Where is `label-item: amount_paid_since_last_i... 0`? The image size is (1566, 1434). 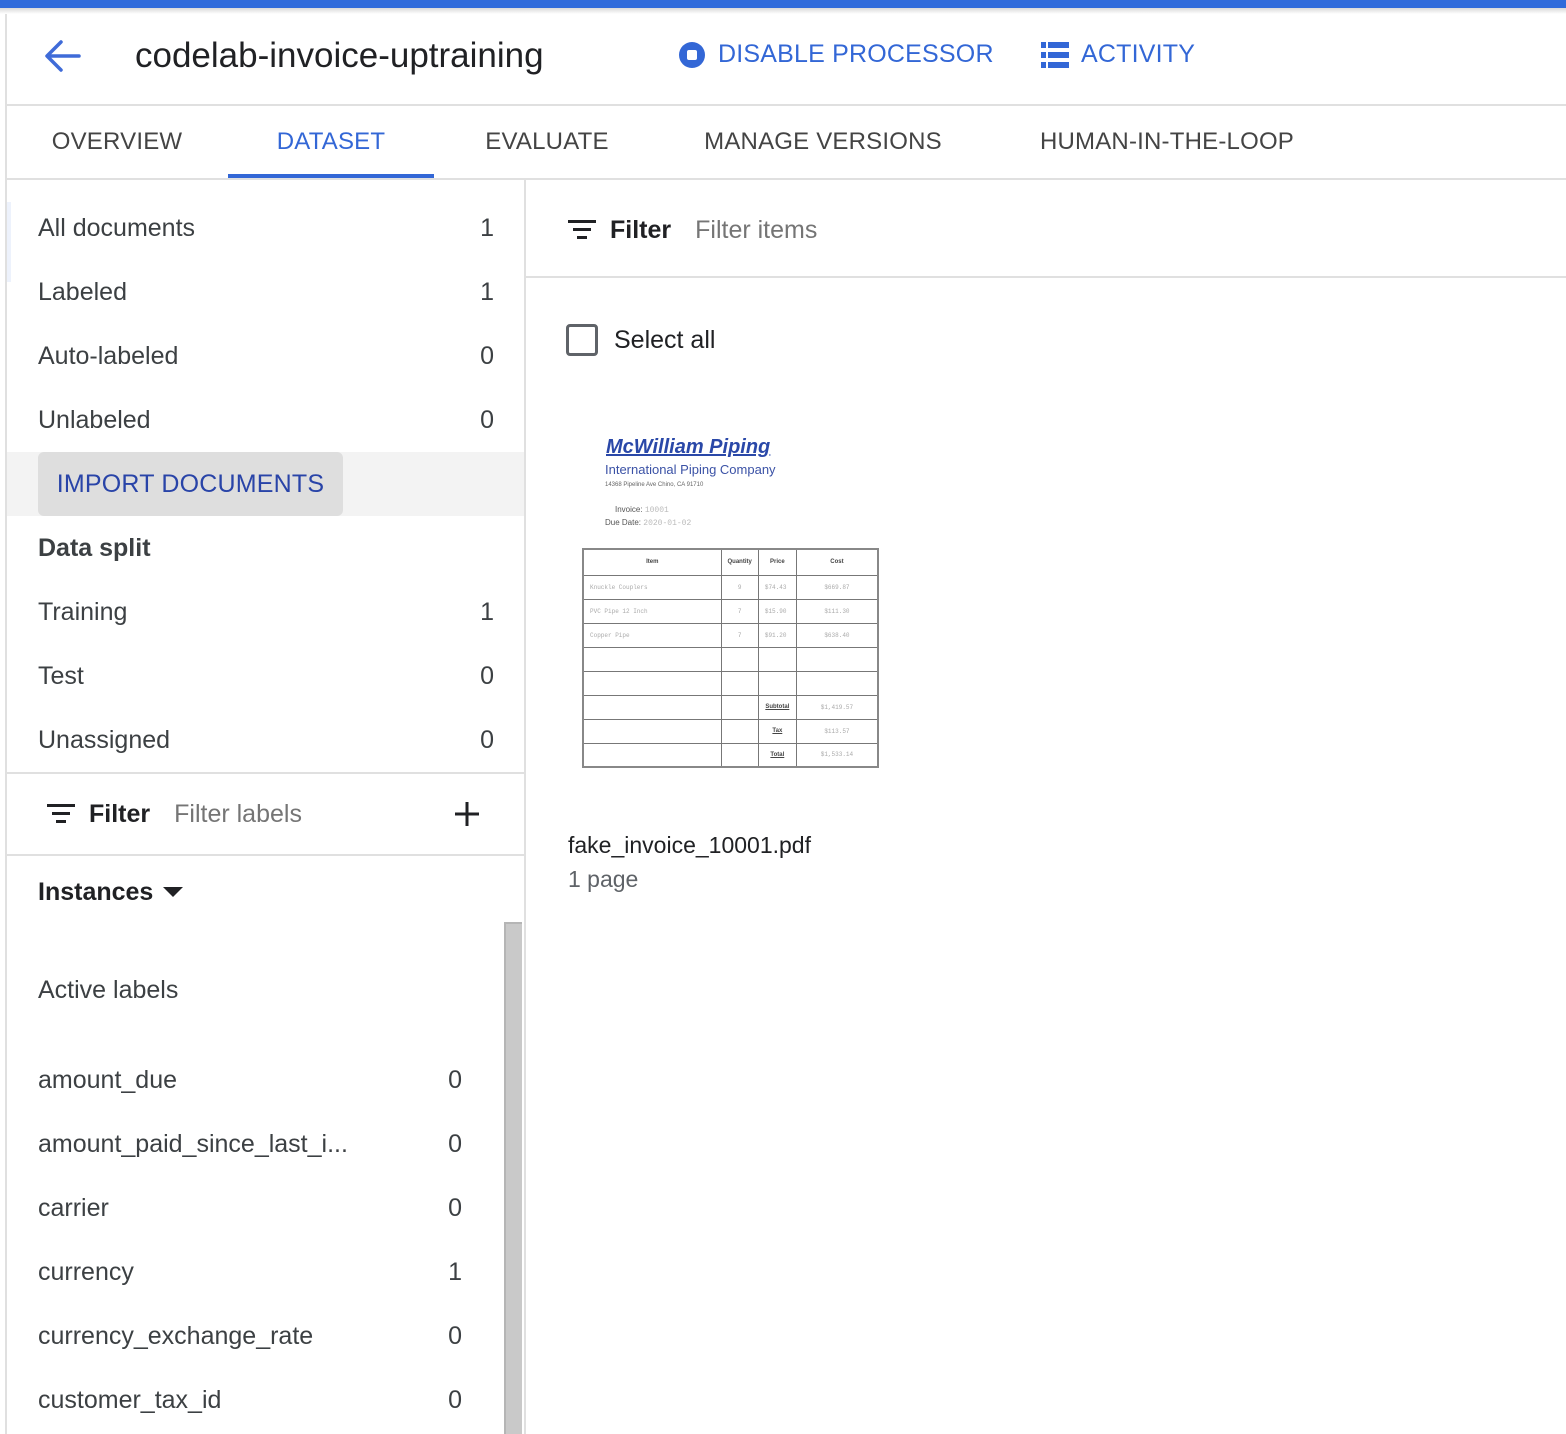
label-item: amount_paid_since_last_i... 0 is located at coordinates (250, 1144).